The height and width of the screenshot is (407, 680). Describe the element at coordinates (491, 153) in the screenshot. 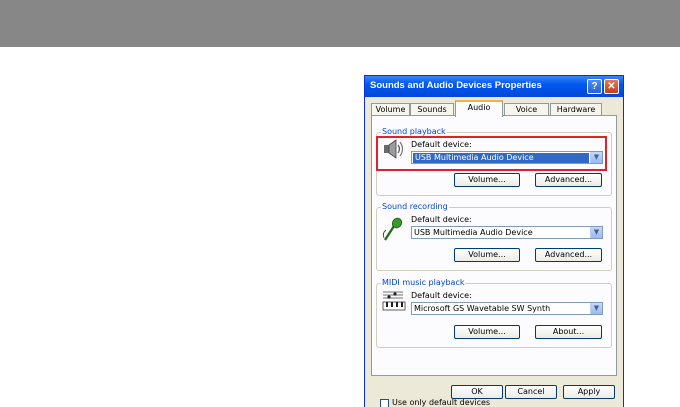

I see `playback-highlight-box` at that location.